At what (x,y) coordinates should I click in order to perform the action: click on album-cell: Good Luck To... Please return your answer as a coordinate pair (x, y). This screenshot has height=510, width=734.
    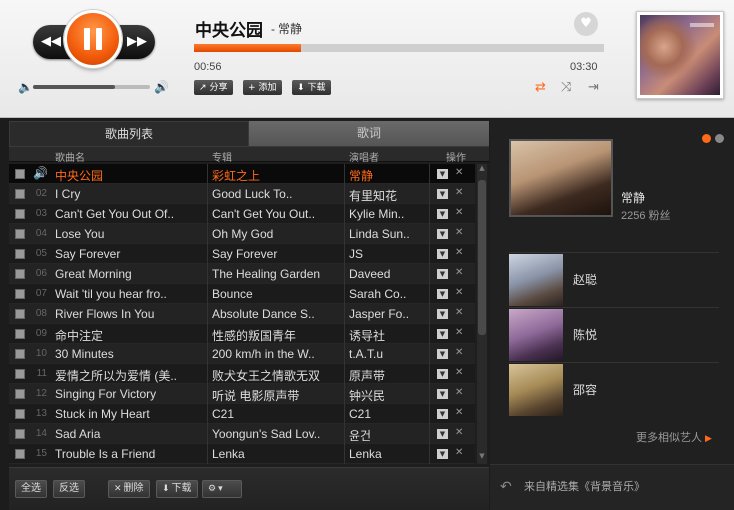
    Looking at the image, I should click on (276, 194).